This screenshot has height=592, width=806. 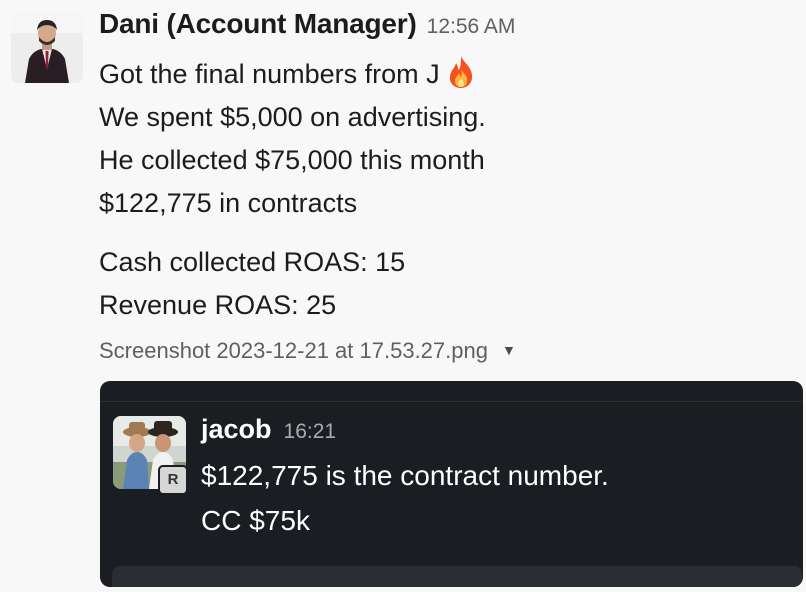 What do you see at coordinates (451, 401) in the screenshot?
I see `preview-divider` at bounding box center [451, 401].